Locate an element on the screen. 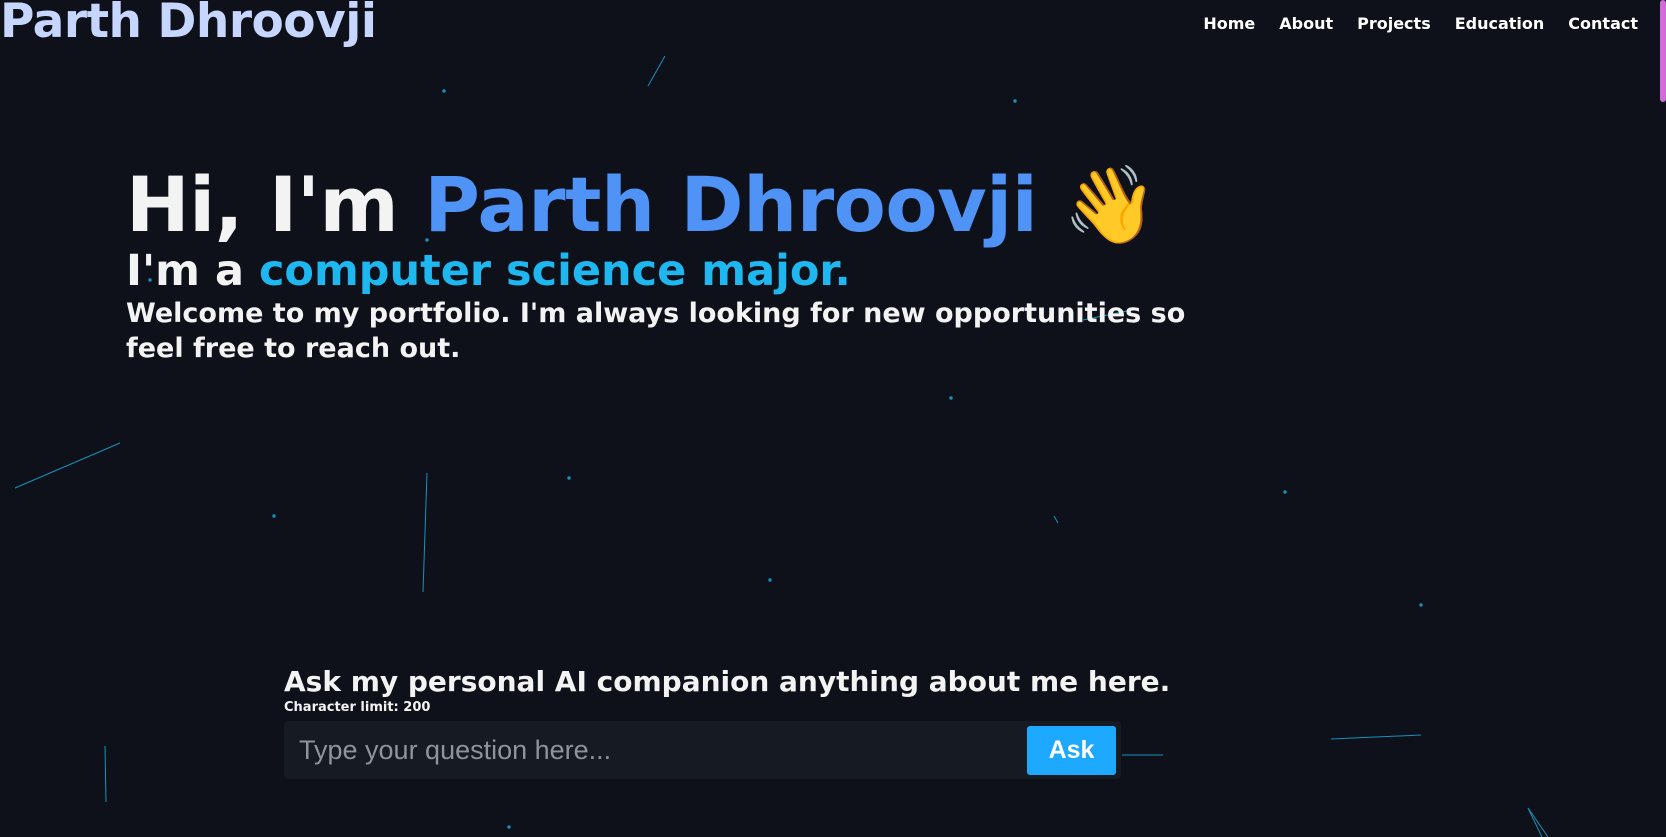 The width and height of the screenshot is (1666, 837). scrollbar is located at coordinates (1661, 418).